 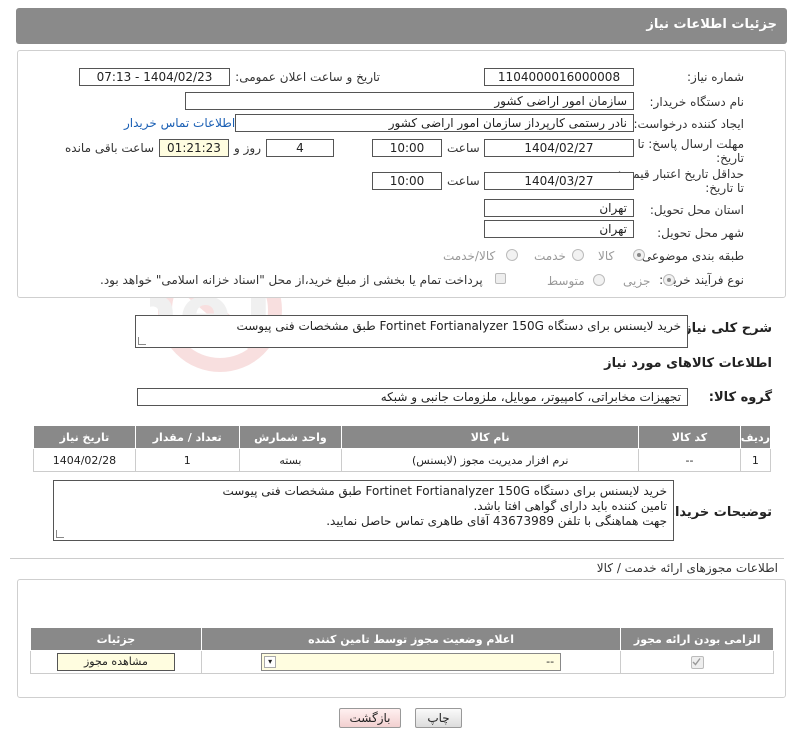 I want to click on page-title: جزئیات اطلاعات نیاز, so click(x=711, y=24).